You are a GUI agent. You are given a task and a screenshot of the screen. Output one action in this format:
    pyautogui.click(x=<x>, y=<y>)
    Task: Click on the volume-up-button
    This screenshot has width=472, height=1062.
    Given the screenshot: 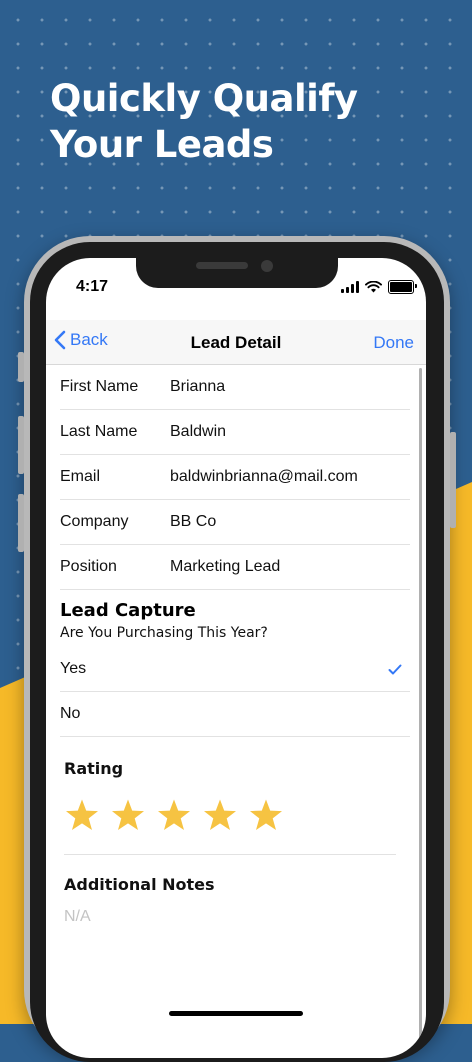 What is the action you would take?
    pyautogui.click(x=21, y=445)
    